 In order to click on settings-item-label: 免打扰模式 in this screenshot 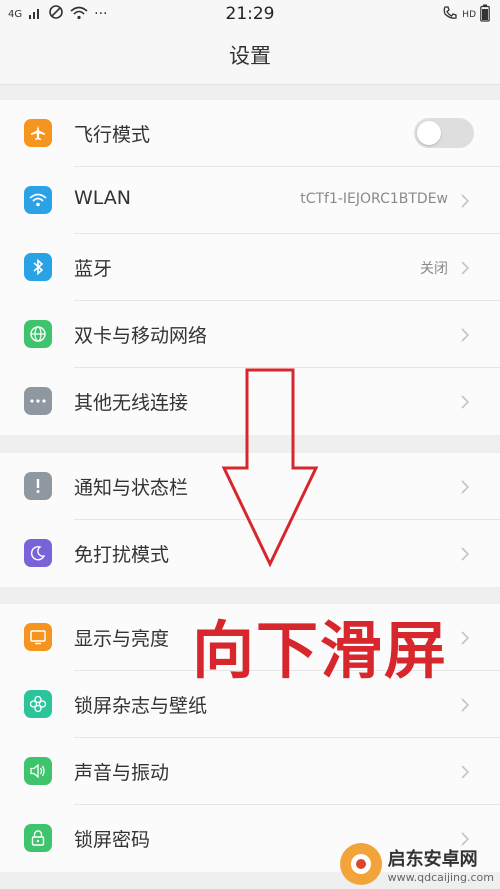, I will do `click(122, 555)`.